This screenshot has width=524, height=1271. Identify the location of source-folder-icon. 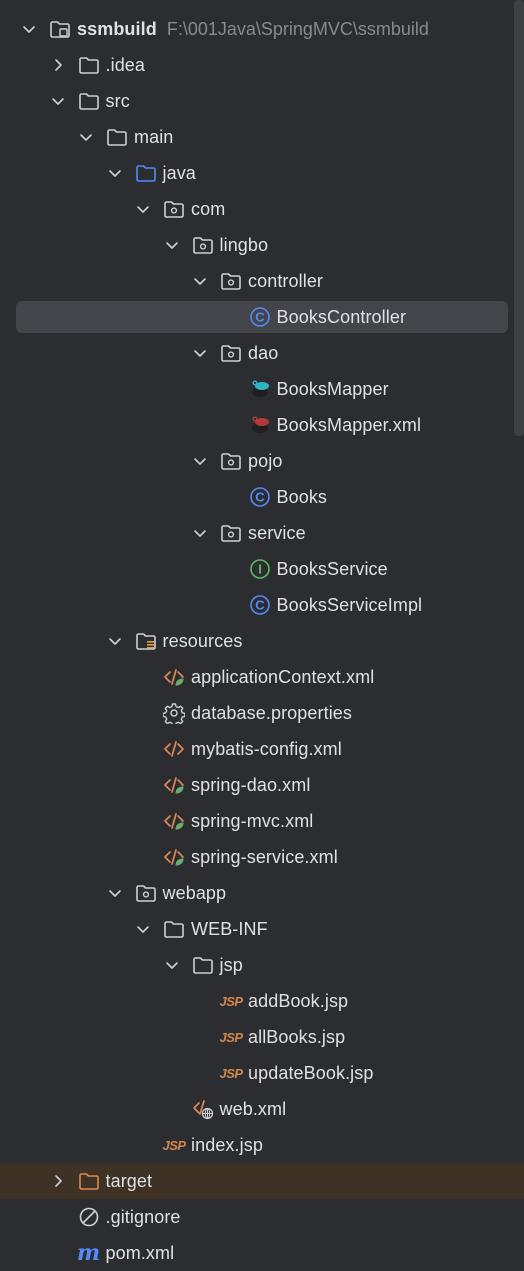
(146, 173).